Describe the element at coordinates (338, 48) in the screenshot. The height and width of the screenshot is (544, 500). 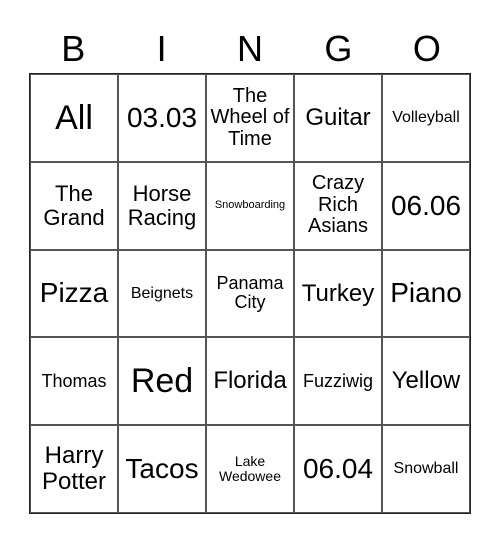
I see `header-letter-g: G` at that location.